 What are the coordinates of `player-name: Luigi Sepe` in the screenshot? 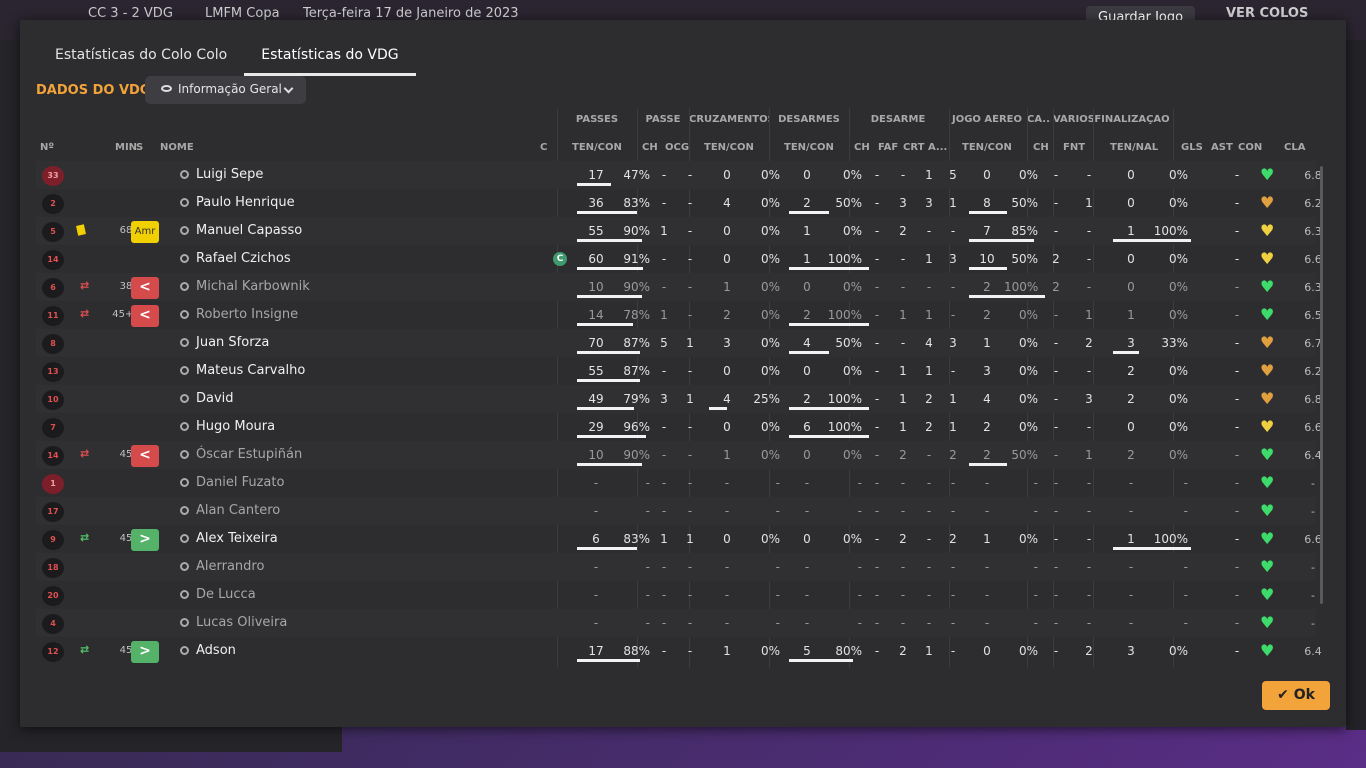 It's located at (221, 174).